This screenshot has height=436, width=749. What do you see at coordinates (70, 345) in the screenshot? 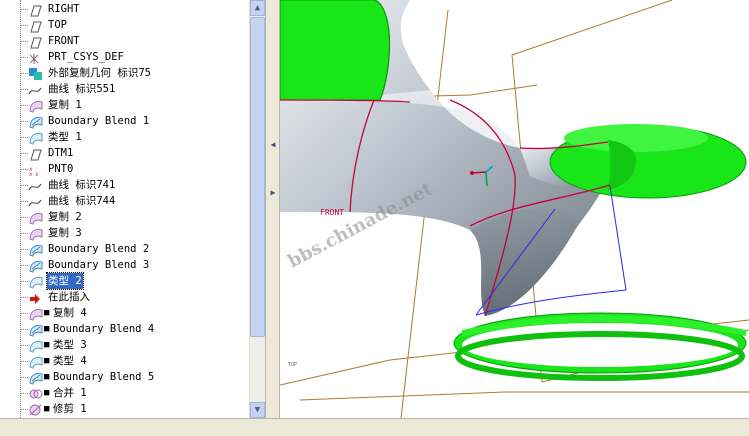
I see `tree-item-label: 类型 3` at bounding box center [70, 345].